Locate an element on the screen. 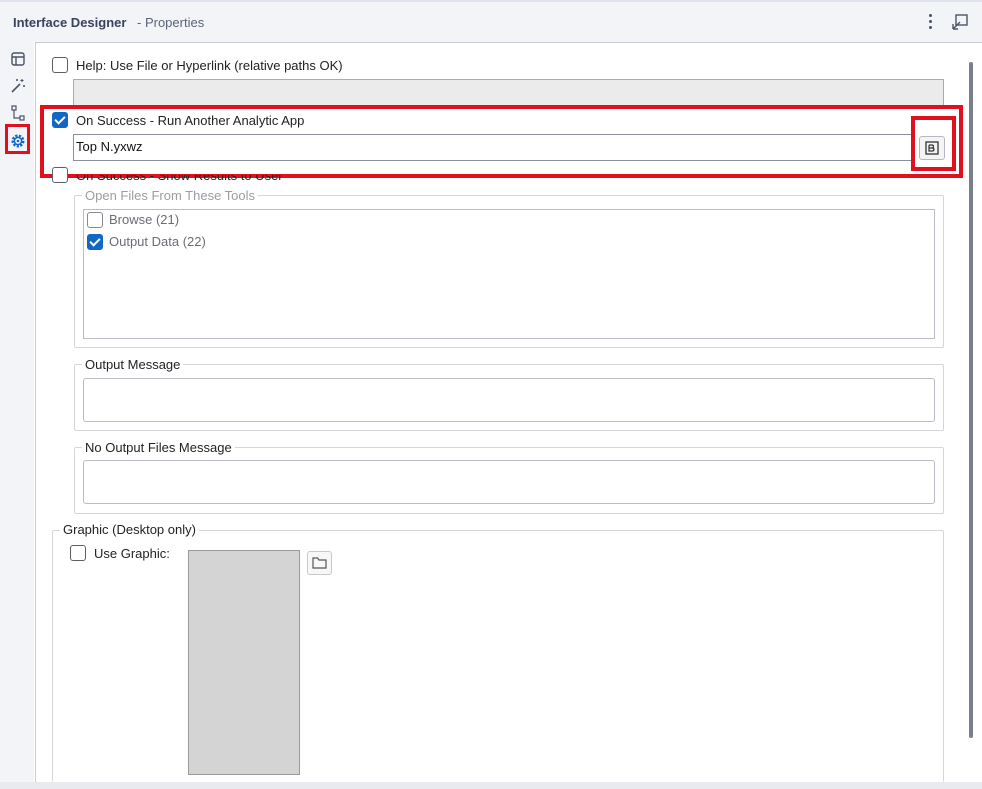 Image resolution: width=982 pixels, height=789 pixels. run-app-path-input: Top N.yxwz is located at coordinates (493, 147).